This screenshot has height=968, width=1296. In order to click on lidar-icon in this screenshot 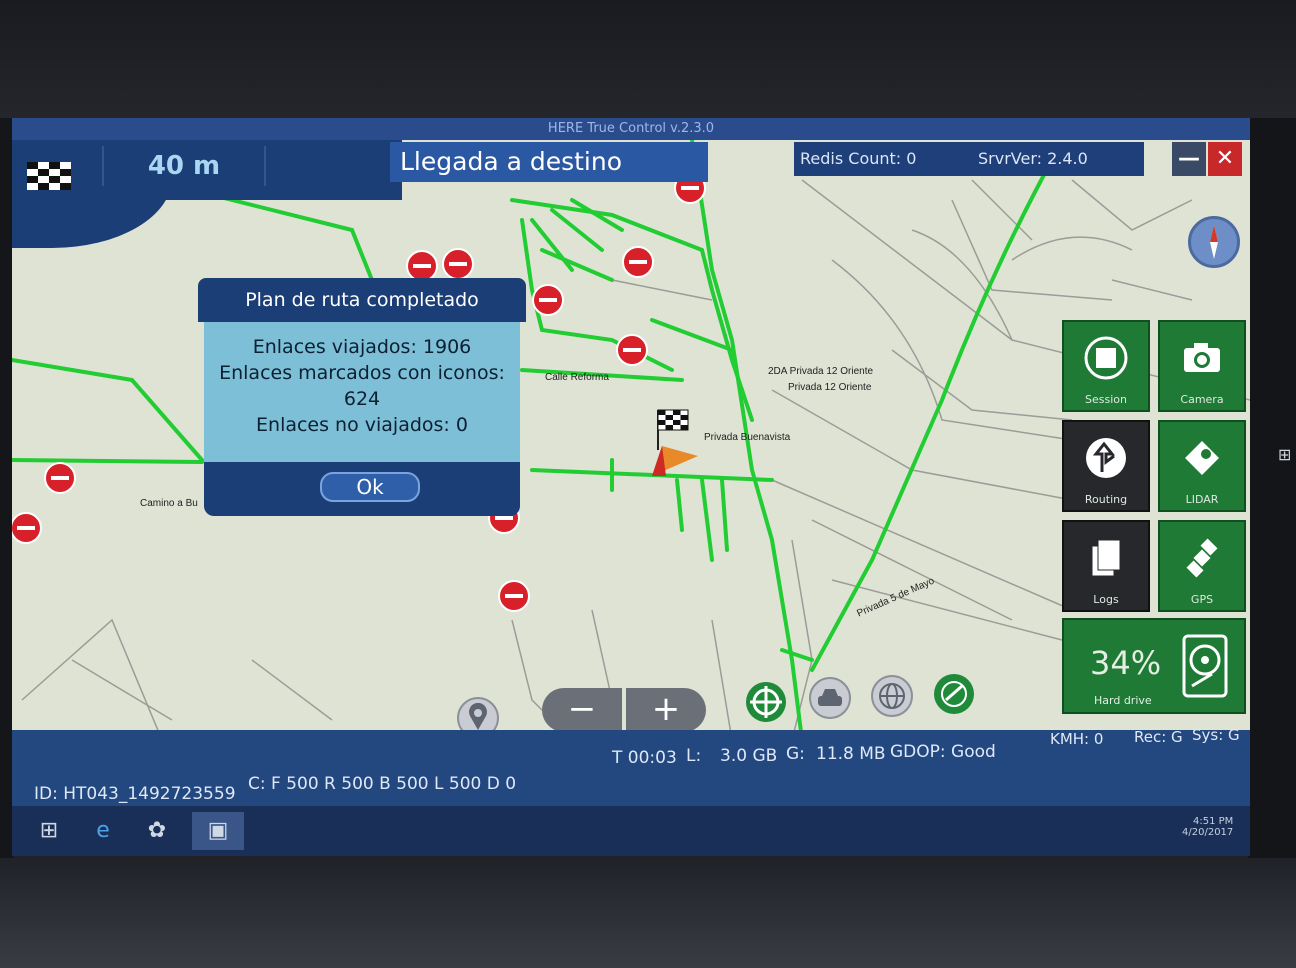, I will do `click(1202, 458)`.